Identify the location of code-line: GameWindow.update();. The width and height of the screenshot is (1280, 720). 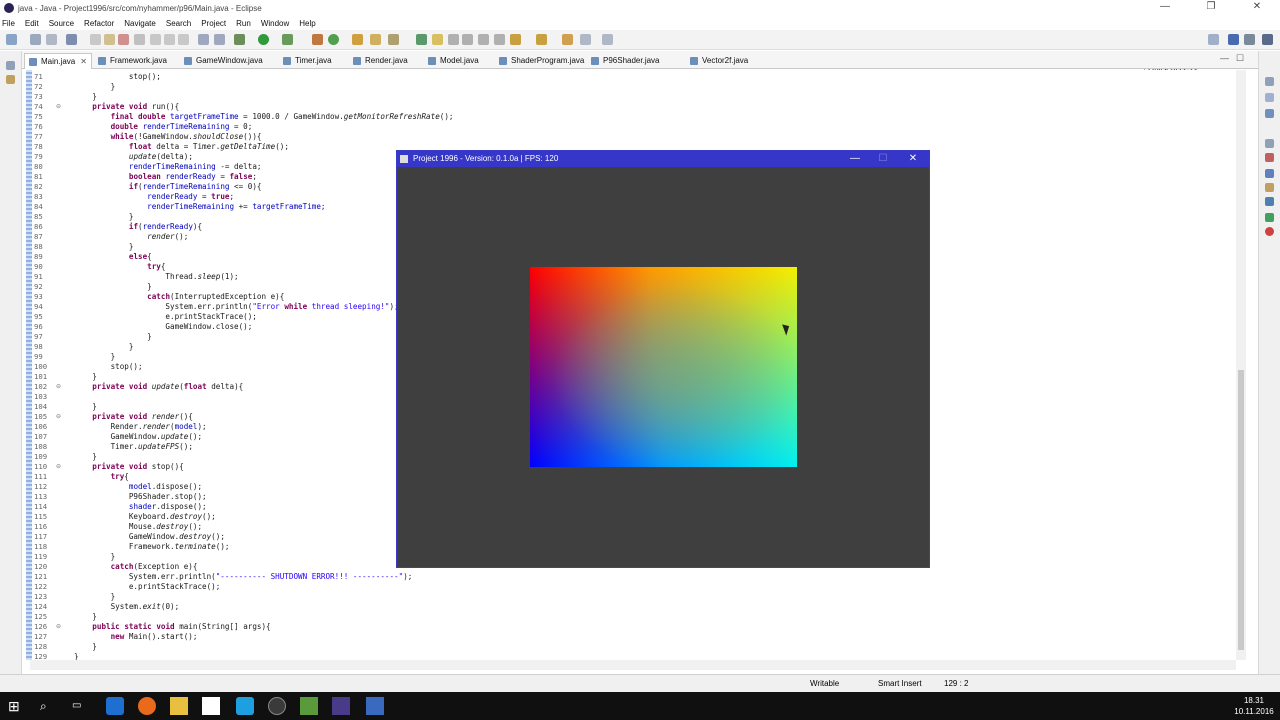
(138, 436).